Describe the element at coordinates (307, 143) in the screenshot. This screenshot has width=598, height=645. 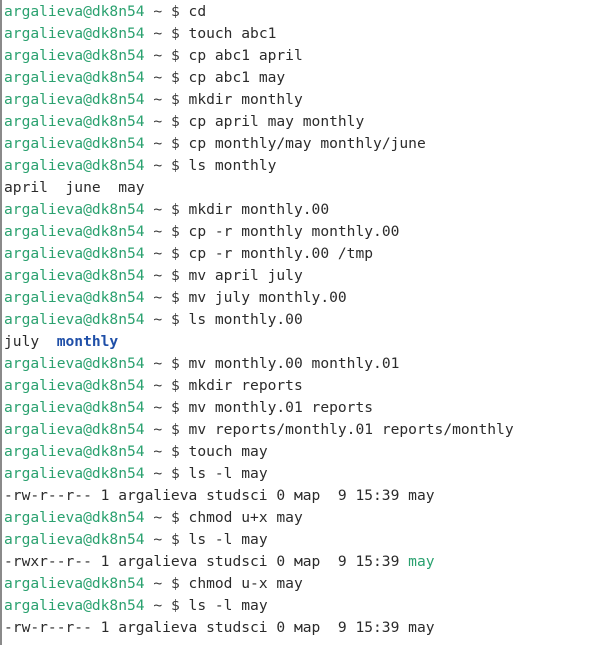
I see `command-text: cp monthly/may monthly/june` at that location.